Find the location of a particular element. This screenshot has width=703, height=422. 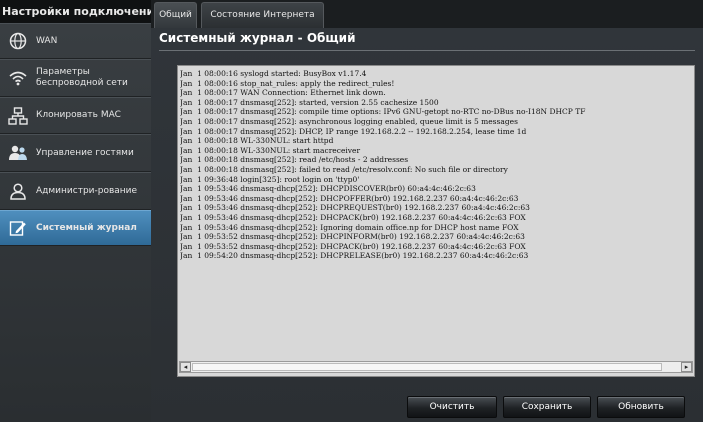

guests-icon is located at coordinates (18, 153).